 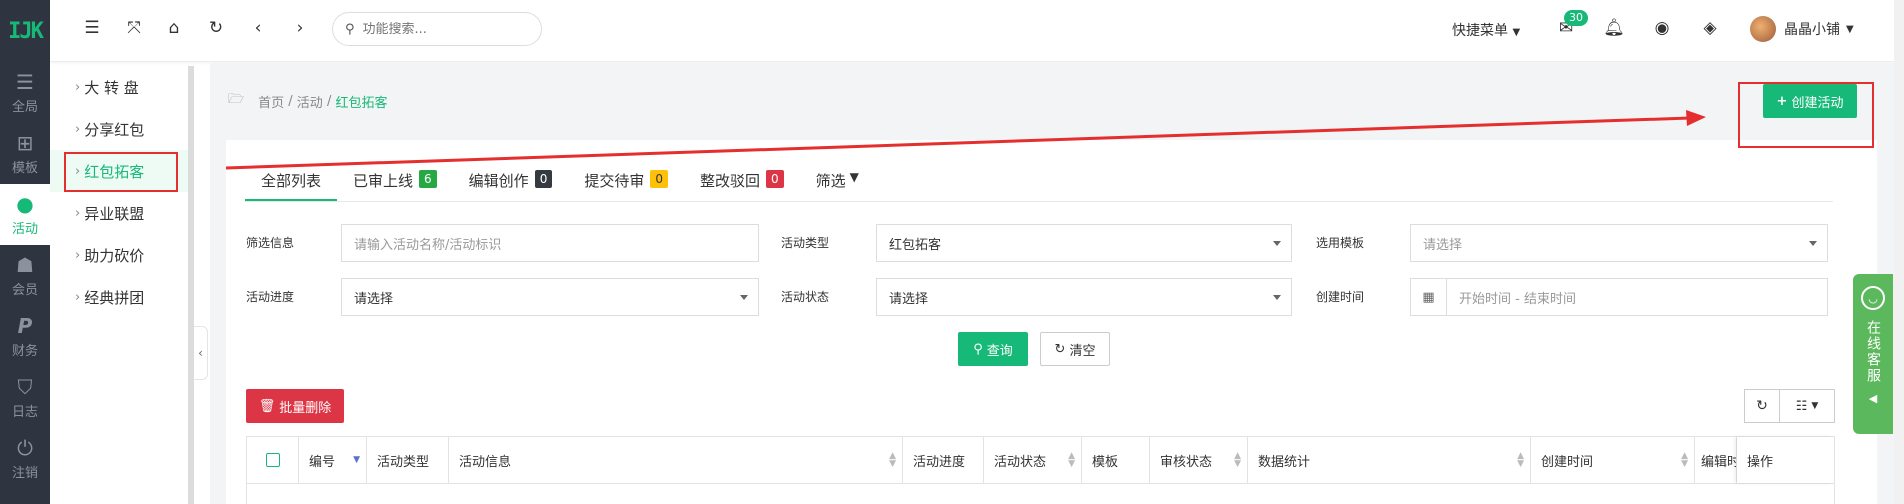 I want to click on columns-toggle-button: ☷ ▼, so click(x=1807, y=406).